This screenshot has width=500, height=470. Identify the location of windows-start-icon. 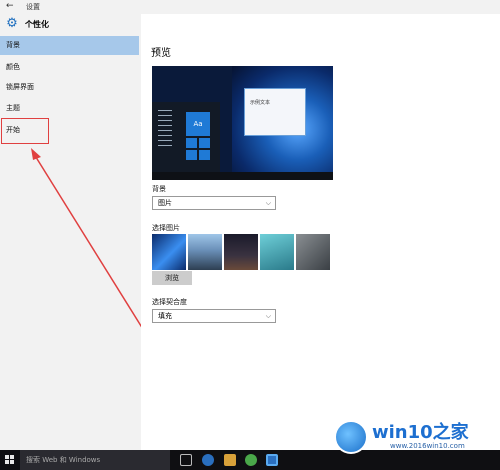
(10, 460).